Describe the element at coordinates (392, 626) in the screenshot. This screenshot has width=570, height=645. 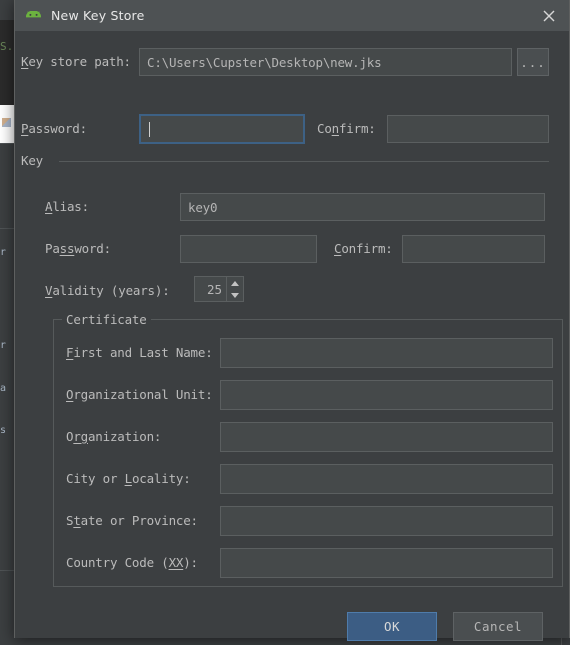
I see `ok-button: OK` at that location.